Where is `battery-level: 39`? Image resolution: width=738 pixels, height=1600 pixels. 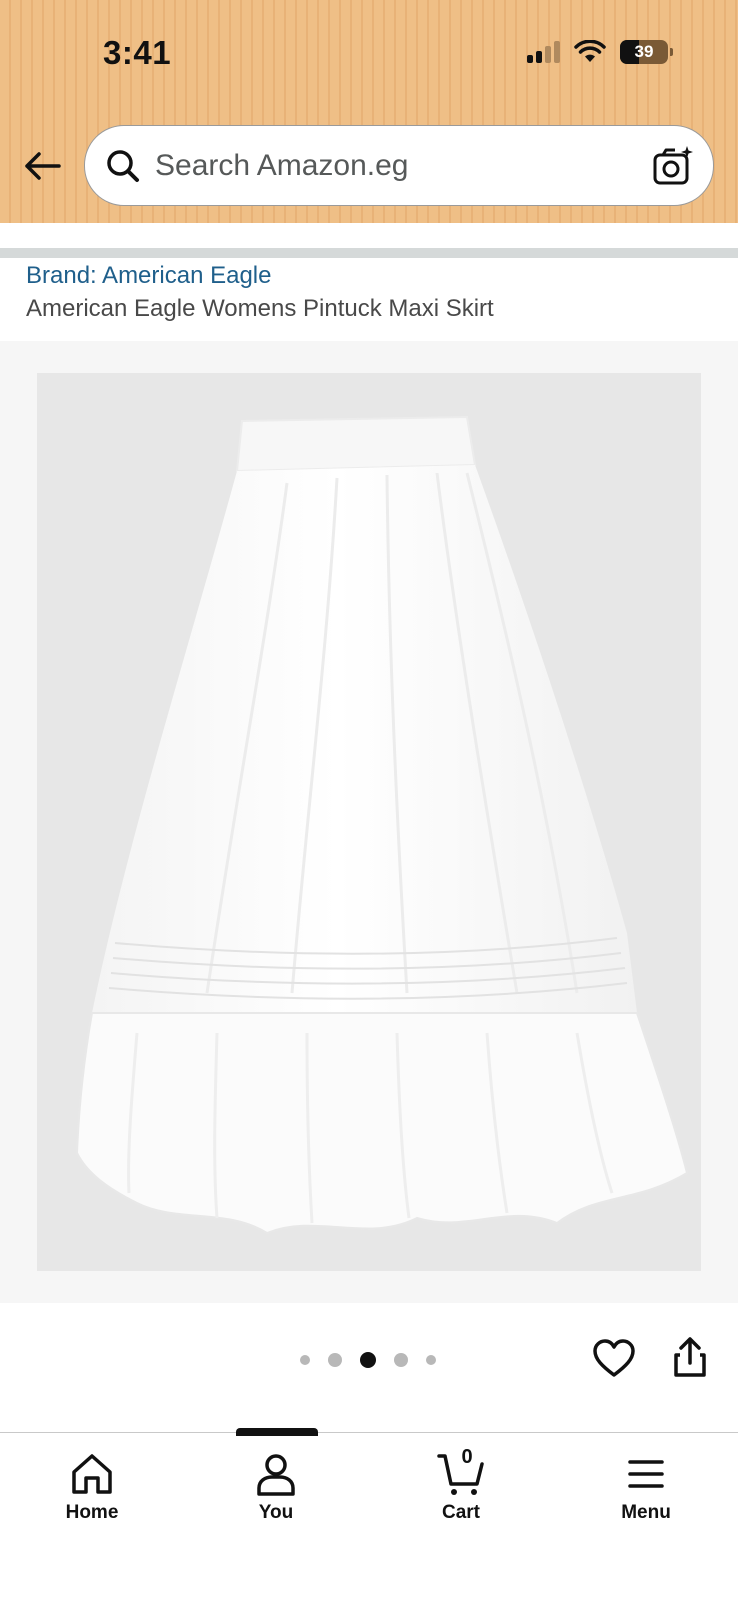 battery-level: 39 is located at coordinates (644, 51).